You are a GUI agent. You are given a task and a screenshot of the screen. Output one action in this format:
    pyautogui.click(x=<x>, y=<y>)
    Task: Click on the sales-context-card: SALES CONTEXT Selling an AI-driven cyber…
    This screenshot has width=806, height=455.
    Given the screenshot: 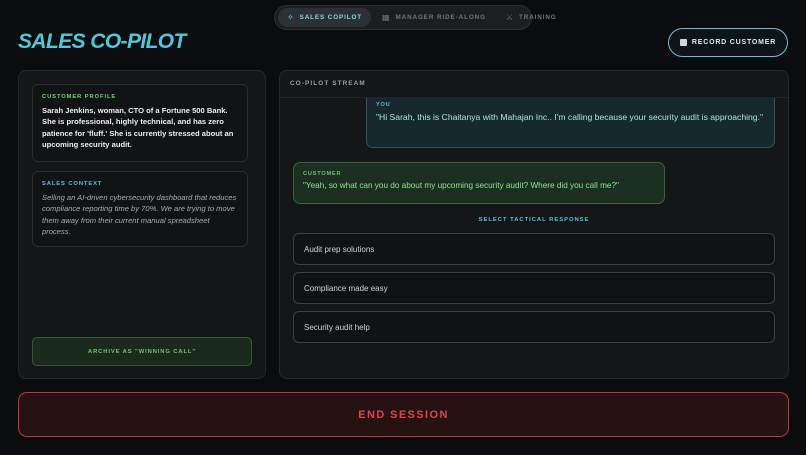 What is the action you would take?
    pyautogui.click(x=140, y=209)
    